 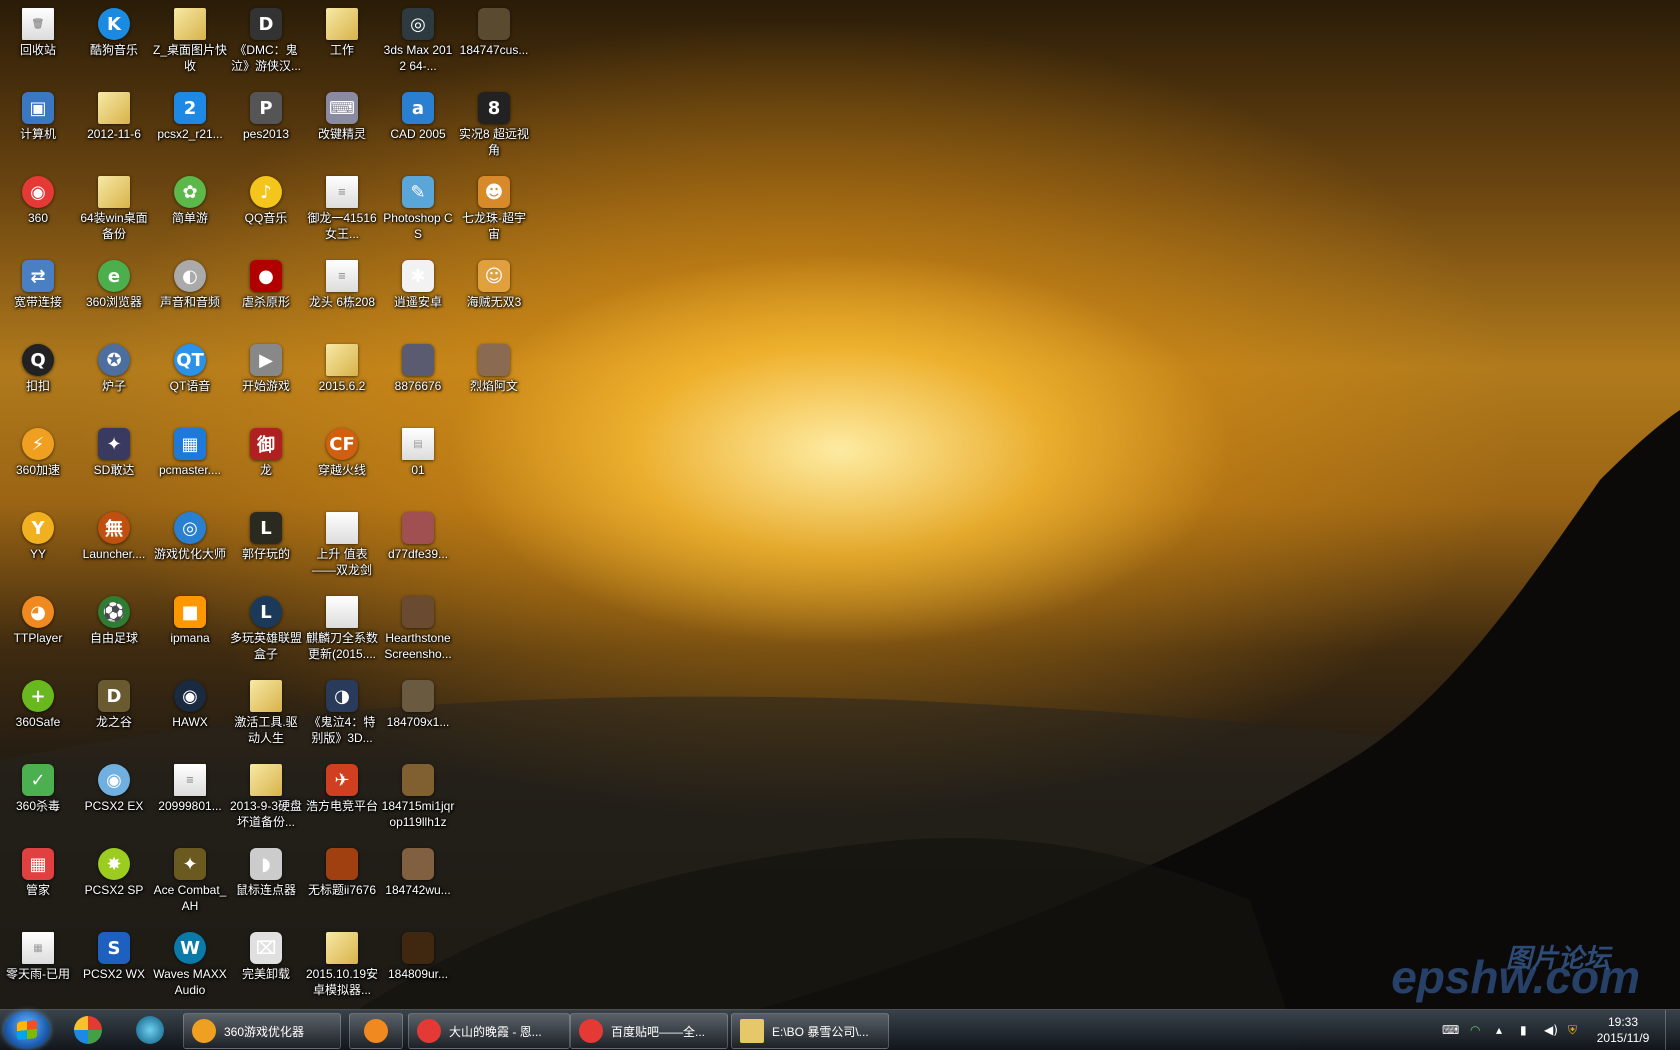 What do you see at coordinates (114, 126) in the screenshot?
I see `desktop-icon: 2012-11-6` at bounding box center [114, 126].